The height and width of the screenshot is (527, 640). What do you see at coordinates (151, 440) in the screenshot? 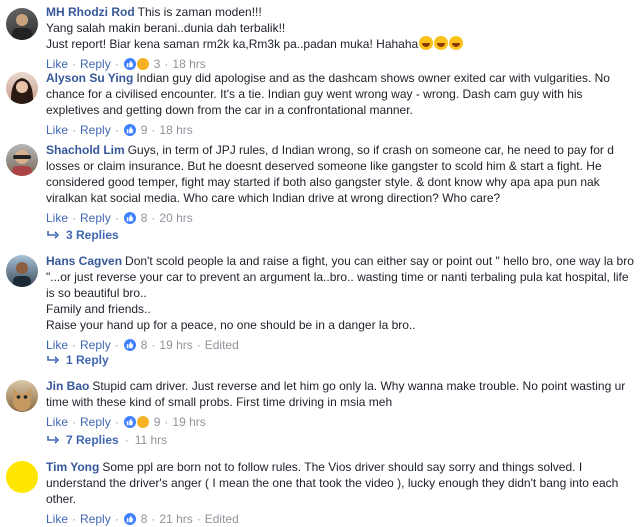
I see `replies-time: 11 hrs` at bounding box center [151, 440].